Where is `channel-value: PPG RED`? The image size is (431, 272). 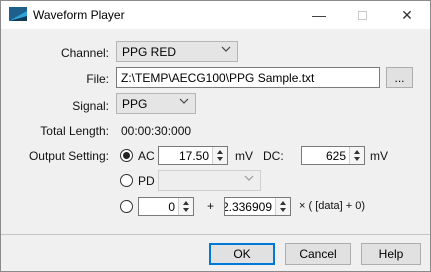 channel-value: PPG RED is located at coordinates (149, 52).